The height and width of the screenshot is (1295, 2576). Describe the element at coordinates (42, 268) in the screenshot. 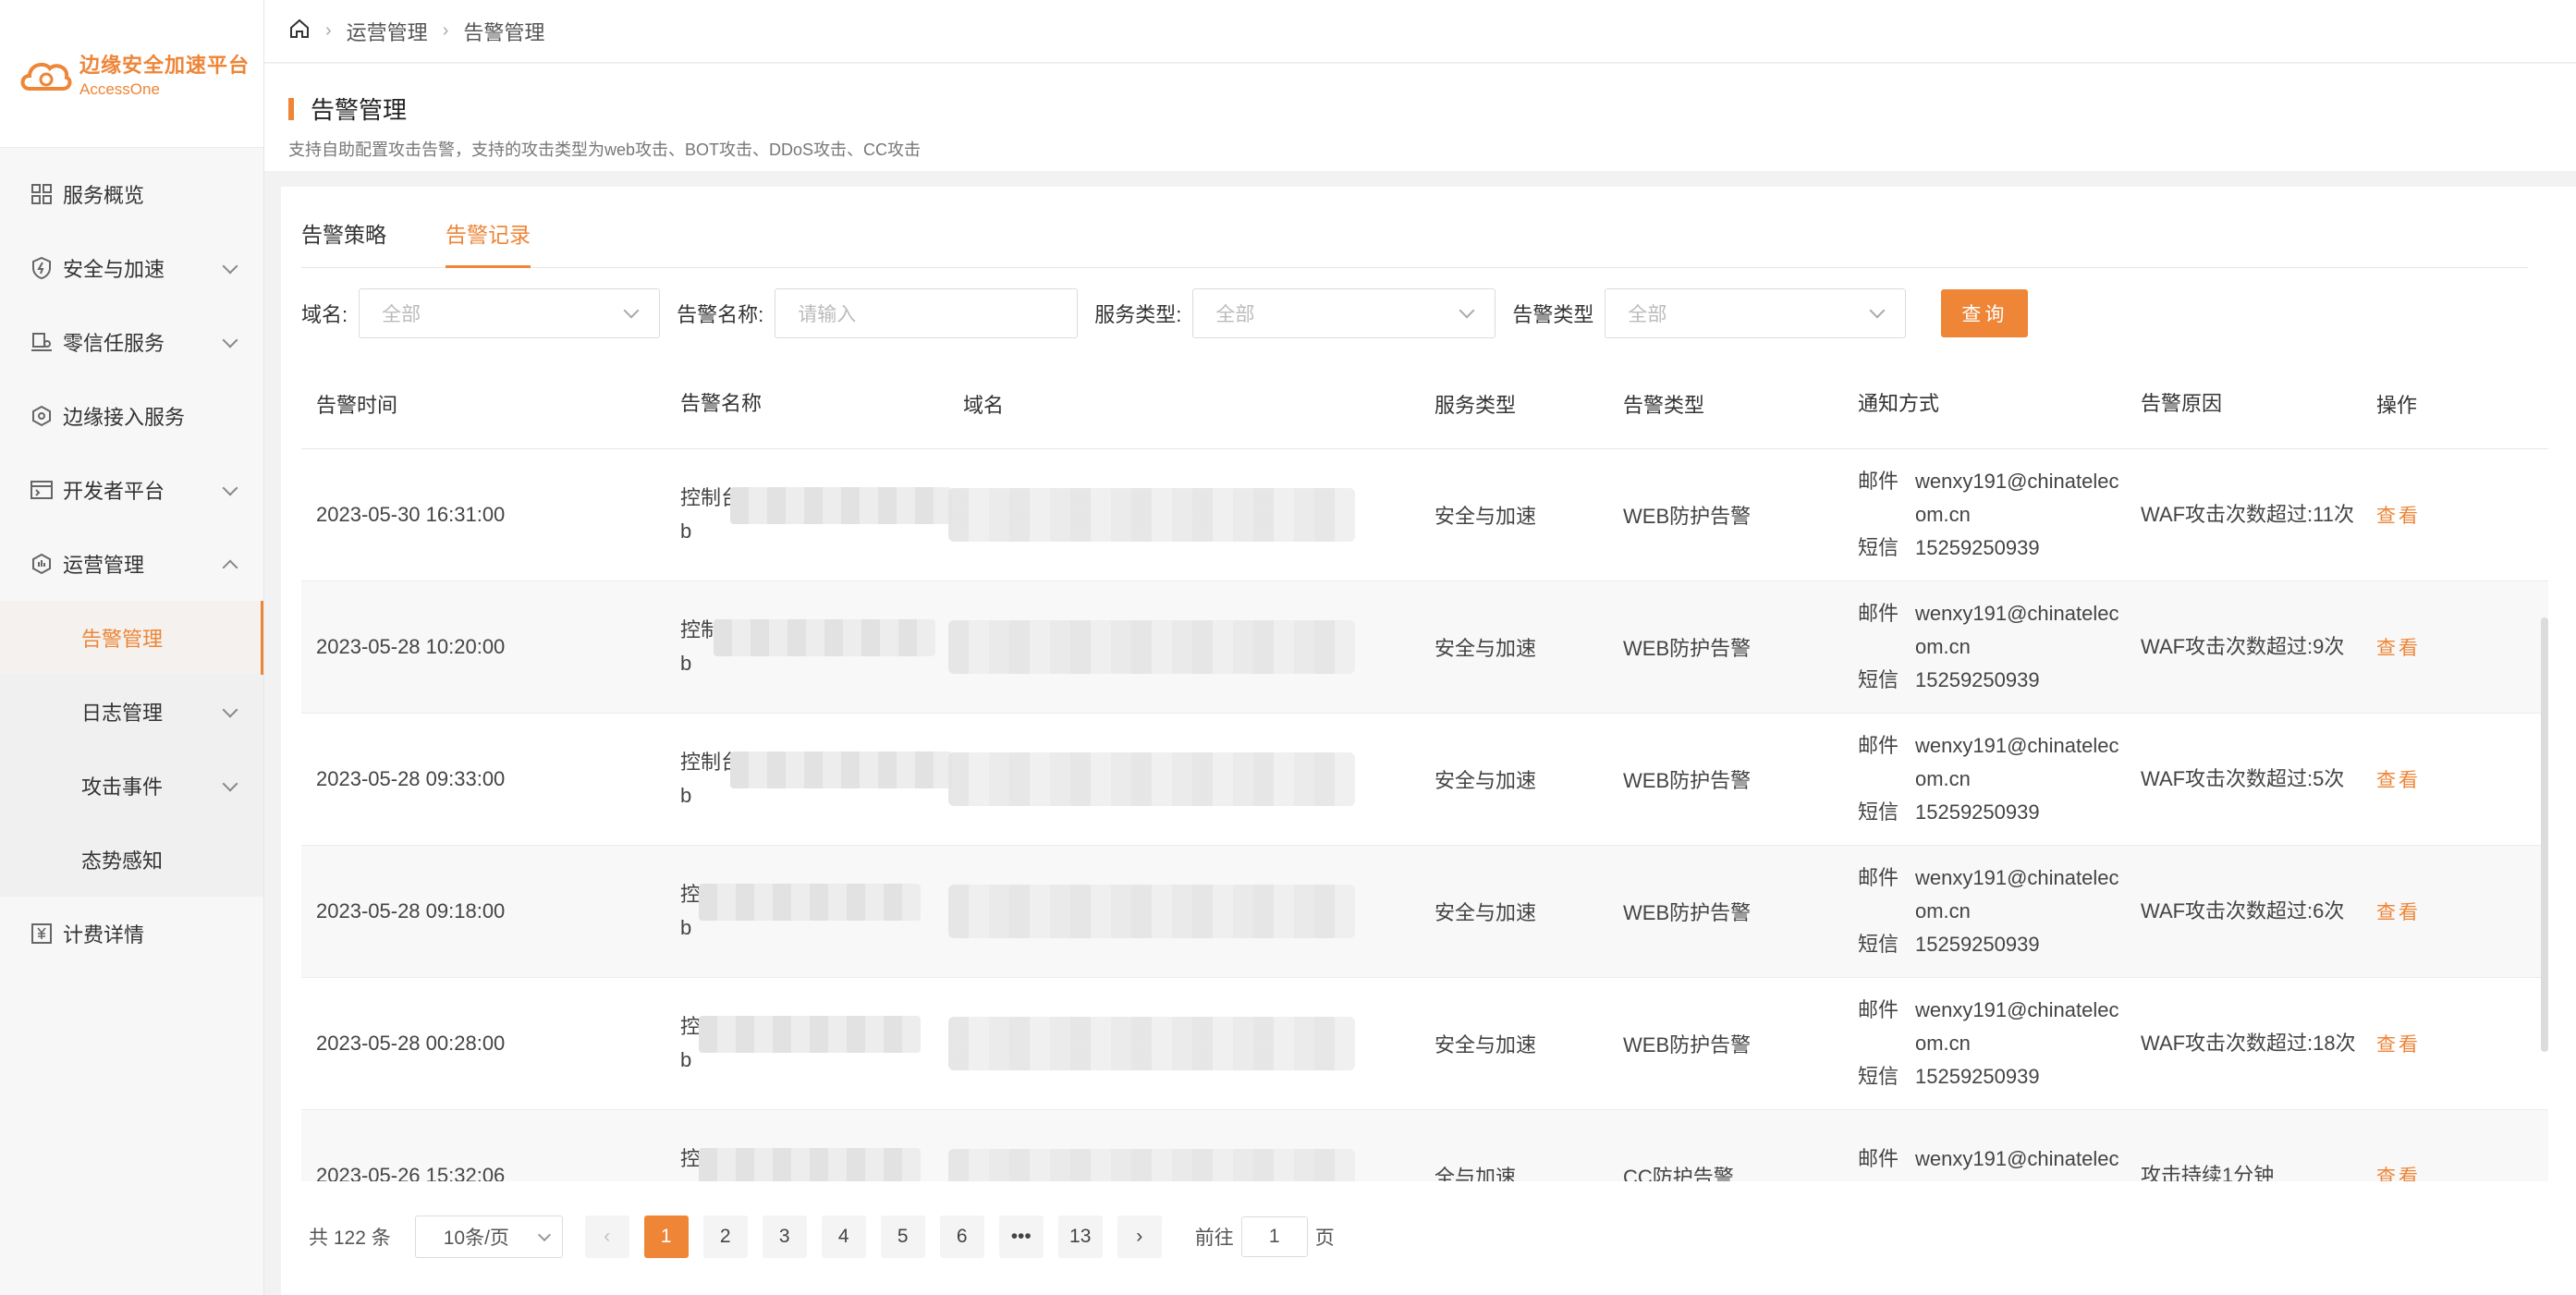

I see `shield-icon` at that location.